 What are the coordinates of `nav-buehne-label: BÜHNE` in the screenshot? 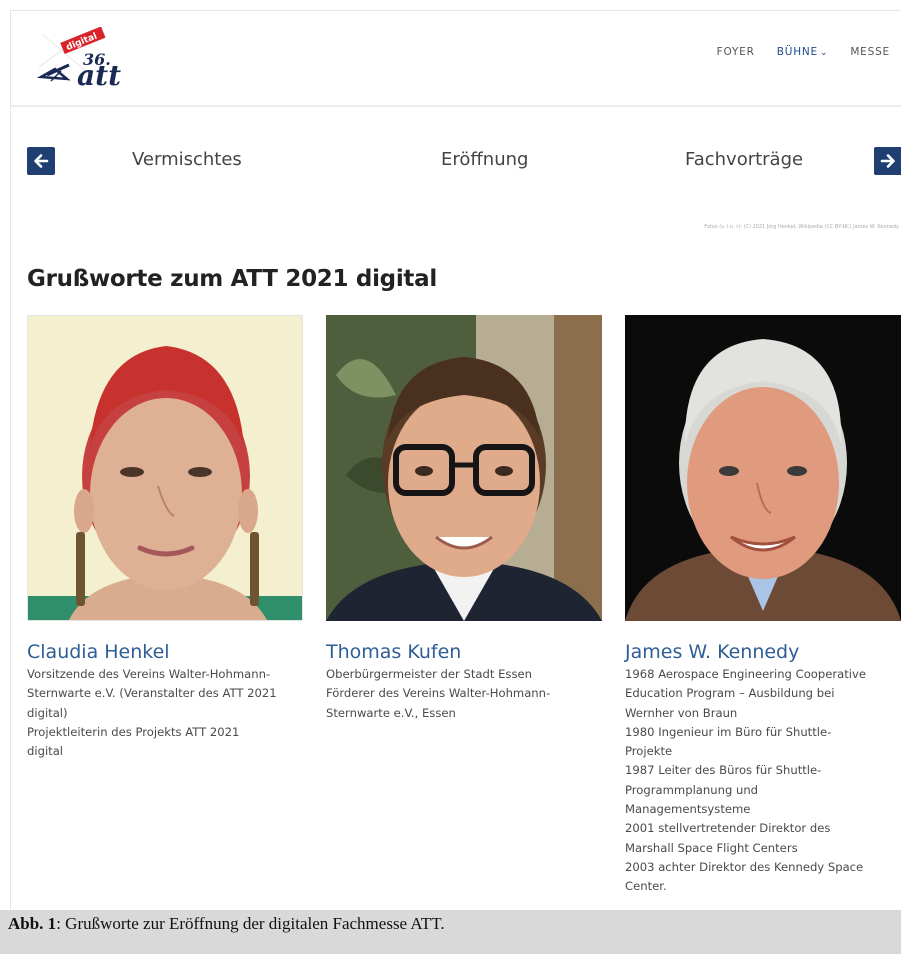 It's located at (797, 52).